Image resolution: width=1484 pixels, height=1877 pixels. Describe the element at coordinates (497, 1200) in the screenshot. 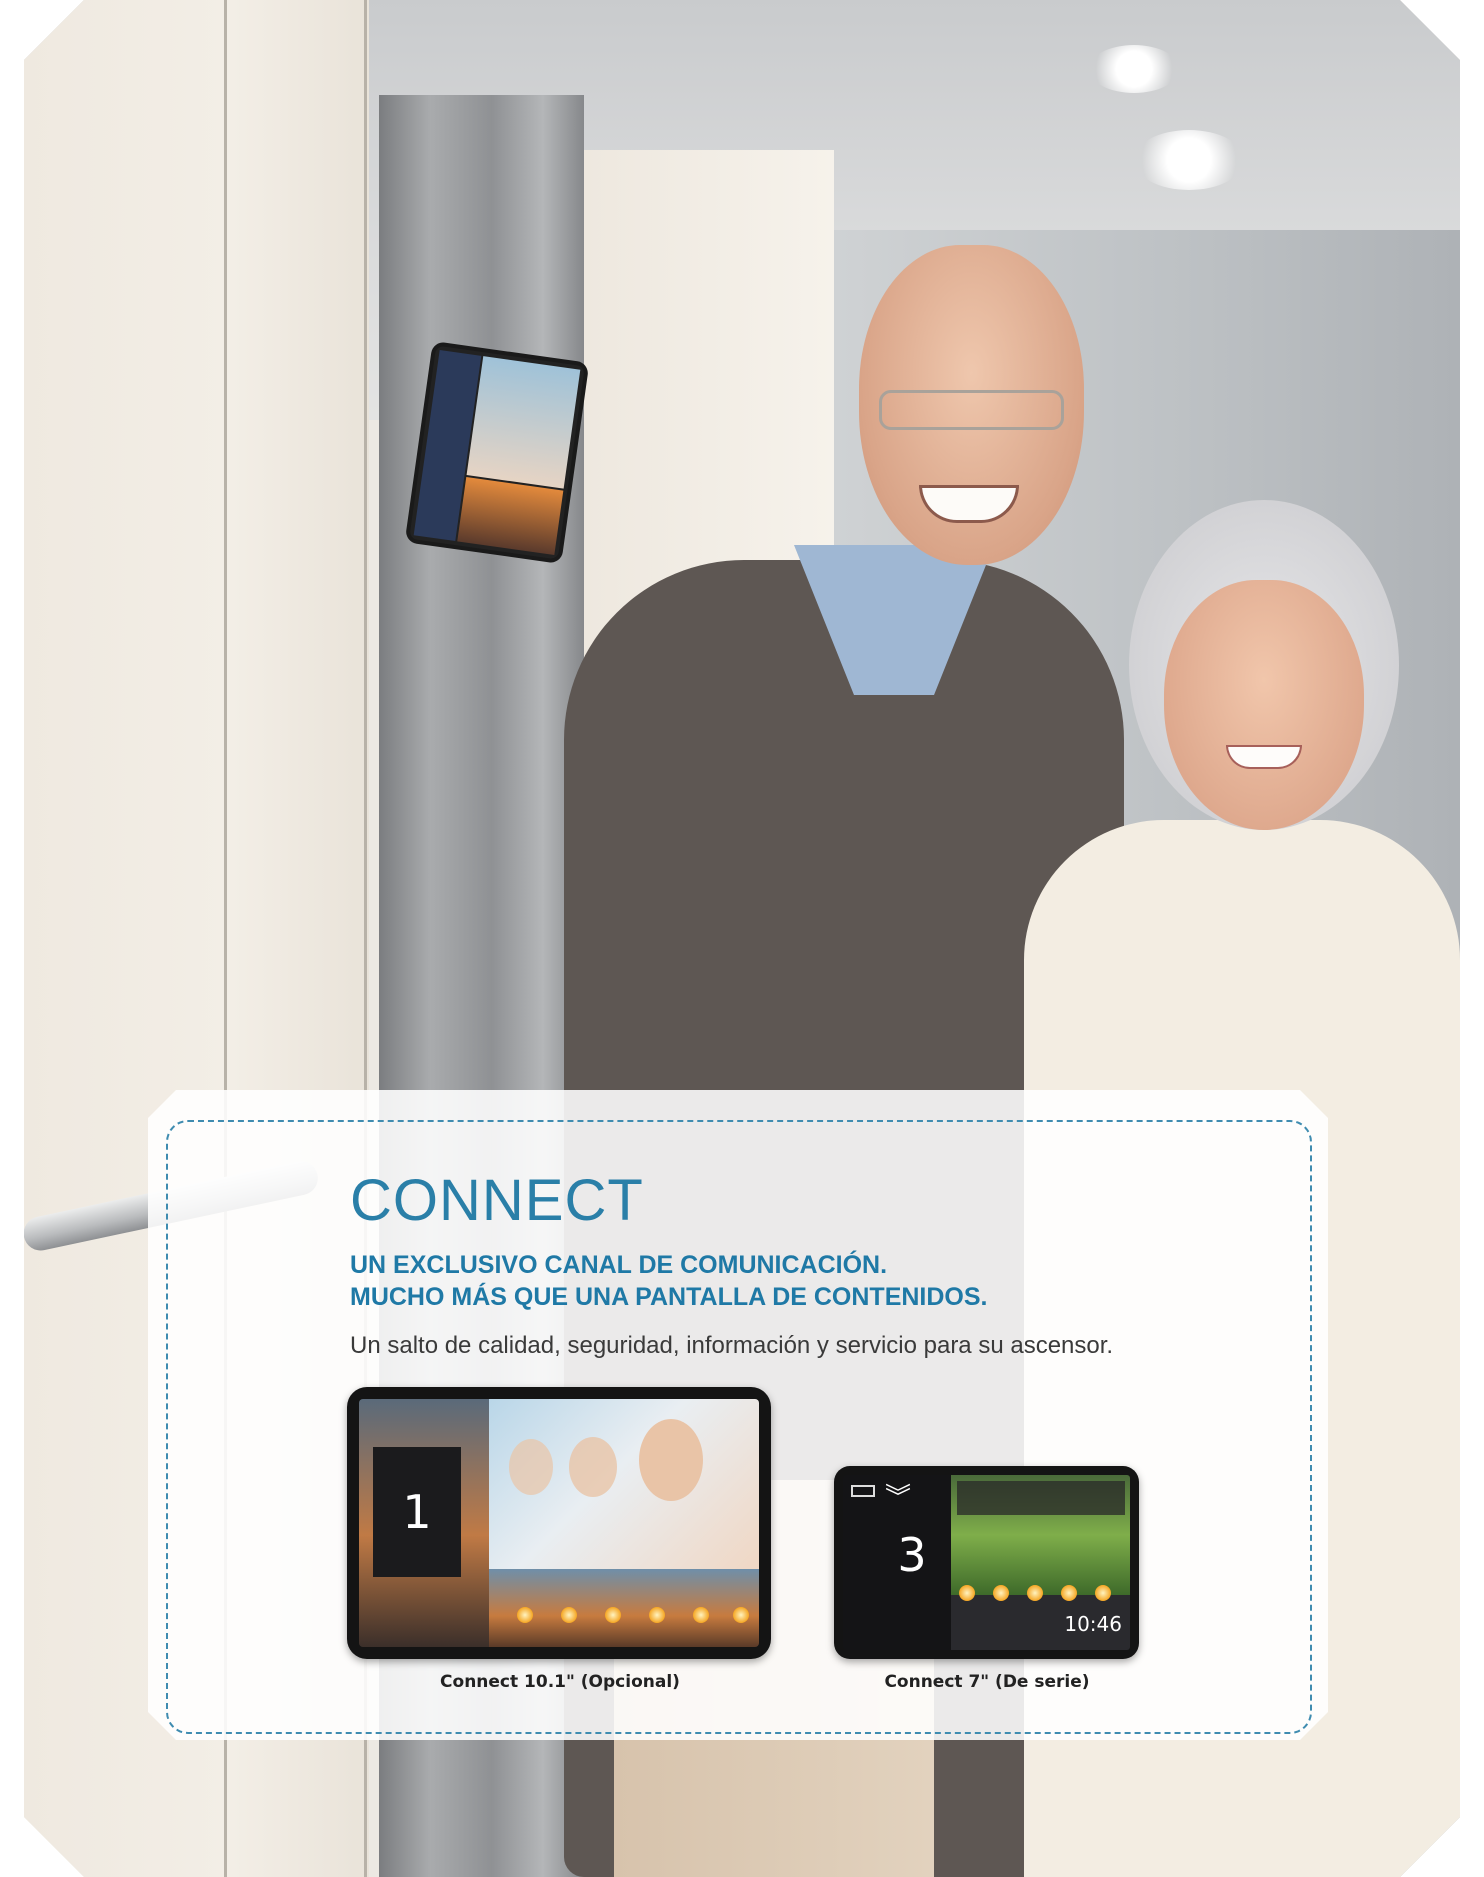

I see `section-title: CONNECT` at that location.